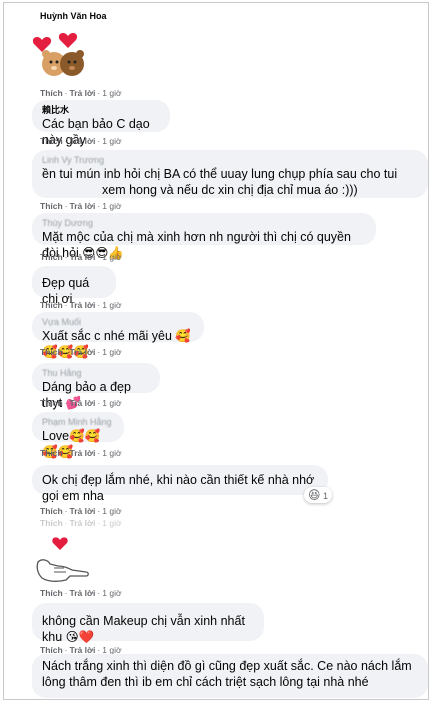 The image size is (433, 702). I want to click on bear-love-sticker, so click(63, 55).